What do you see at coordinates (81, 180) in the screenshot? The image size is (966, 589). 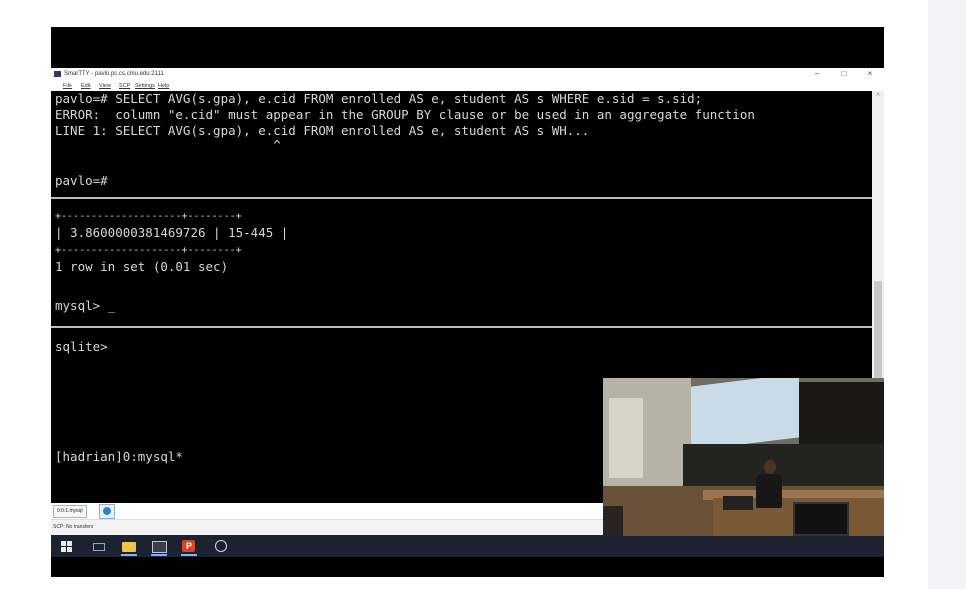 I see `postgres-prompt: pavlo=#` at bounding box center [81, 180].